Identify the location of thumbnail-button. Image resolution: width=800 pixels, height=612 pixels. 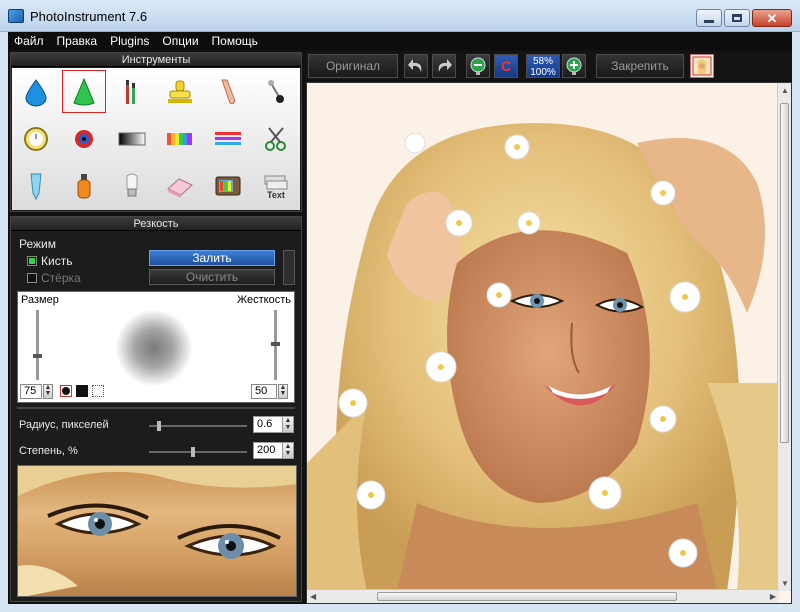
(702, 66).